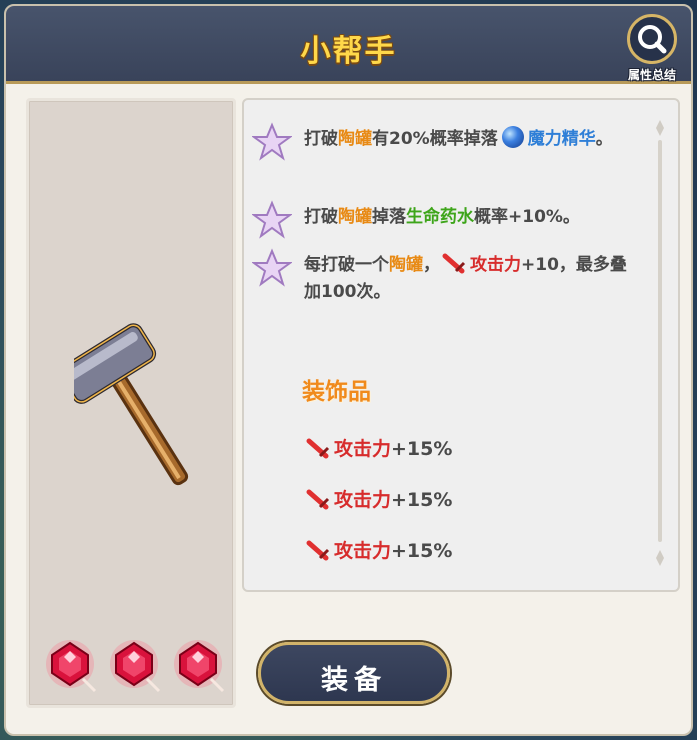 Image resolution: width=697 pixels, height=740 pixels. Describe the element at coordinates (512, 137) in the screenshot. I see `mana-orb-icon` at that location.